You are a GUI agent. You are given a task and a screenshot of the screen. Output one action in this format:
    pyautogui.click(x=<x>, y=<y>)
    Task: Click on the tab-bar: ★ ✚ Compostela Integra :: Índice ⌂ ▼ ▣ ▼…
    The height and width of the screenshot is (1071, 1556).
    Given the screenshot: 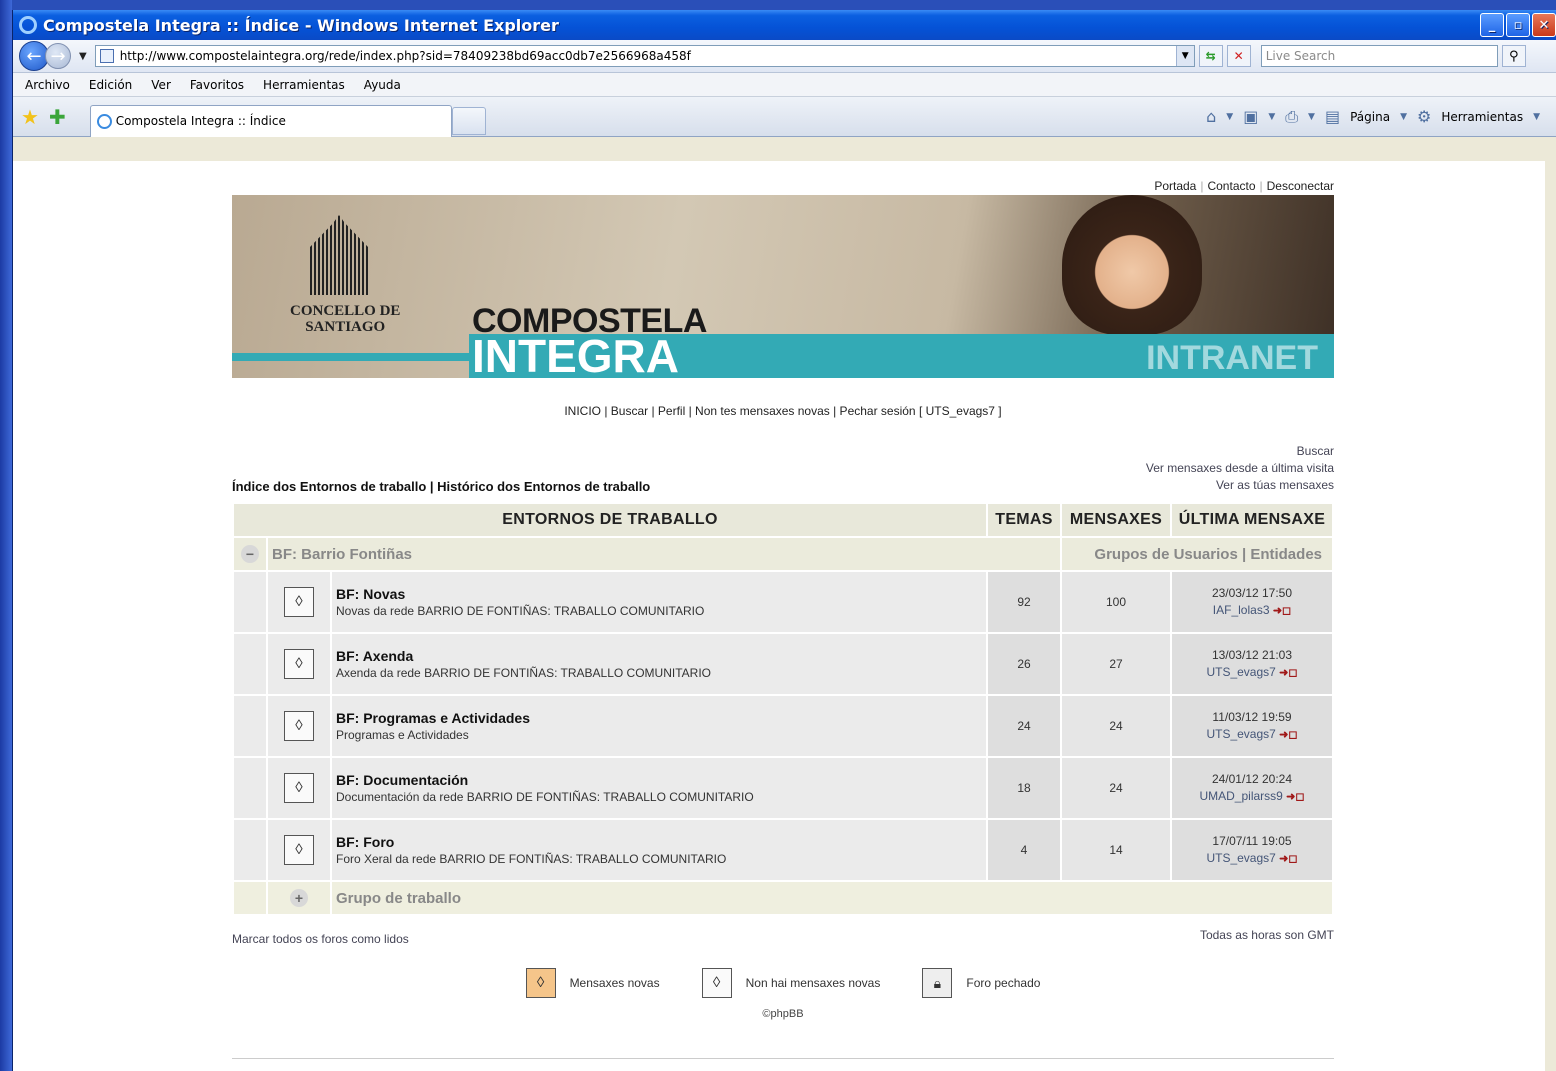 What is the action you would take?
    pyautogui.click(x=784, y=117)
    